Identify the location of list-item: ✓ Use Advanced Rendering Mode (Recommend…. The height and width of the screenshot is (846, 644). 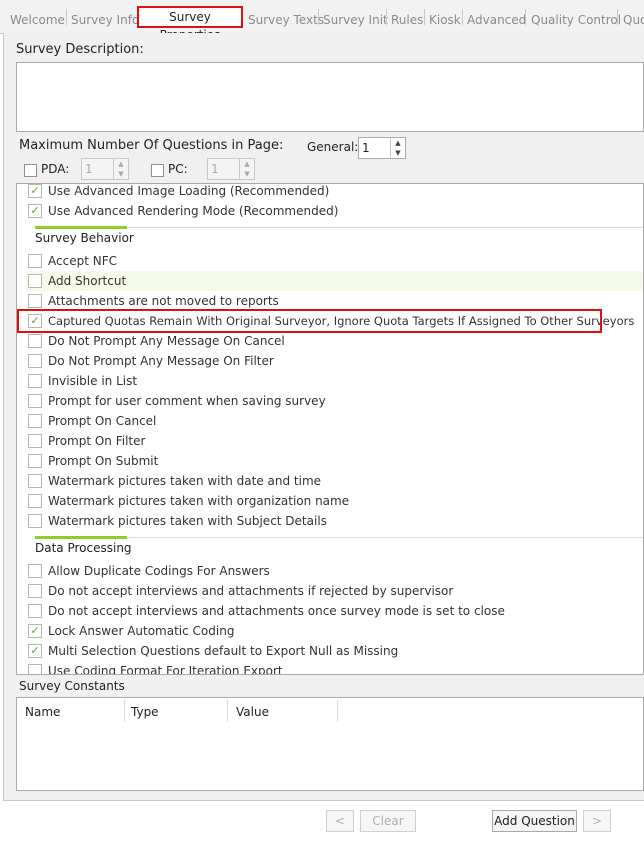
(334, 211).